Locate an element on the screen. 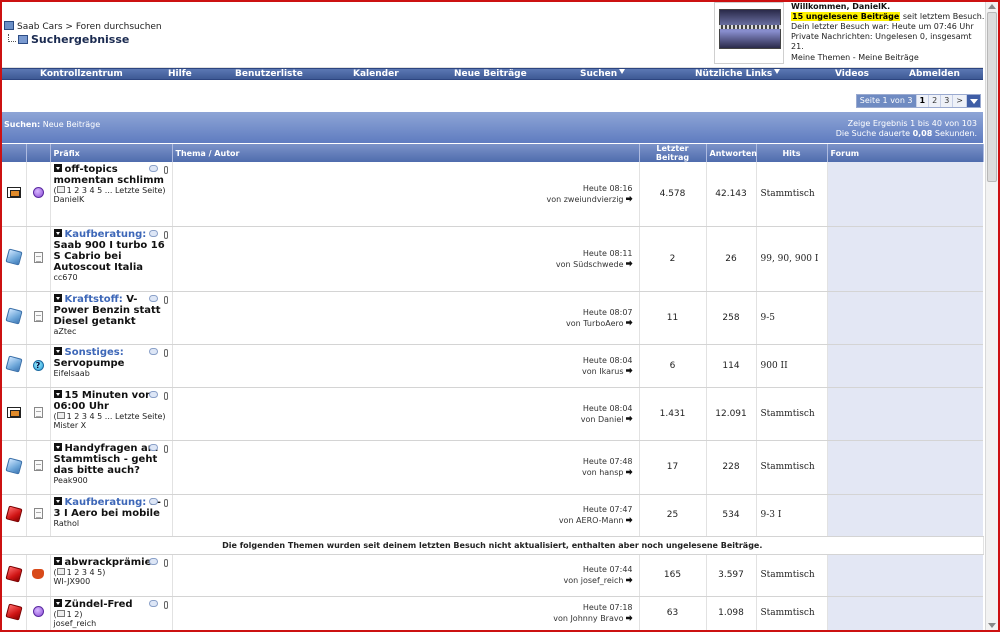 The width and height of the screenshot is (1000, 632). last-post-author-name: von zweiundvierzig is located at coordinates (584, 199).